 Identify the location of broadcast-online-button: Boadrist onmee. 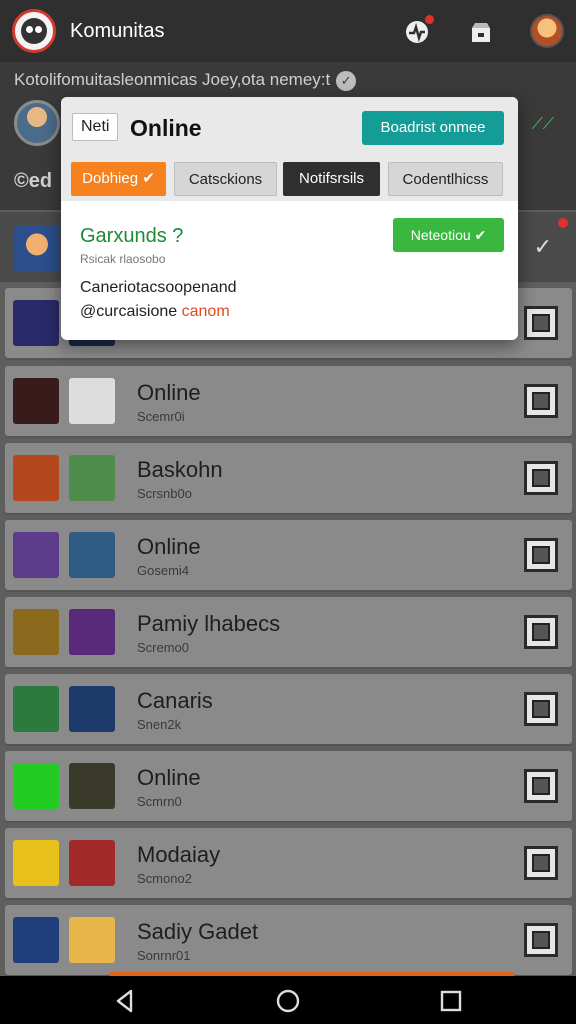
(433, 128).